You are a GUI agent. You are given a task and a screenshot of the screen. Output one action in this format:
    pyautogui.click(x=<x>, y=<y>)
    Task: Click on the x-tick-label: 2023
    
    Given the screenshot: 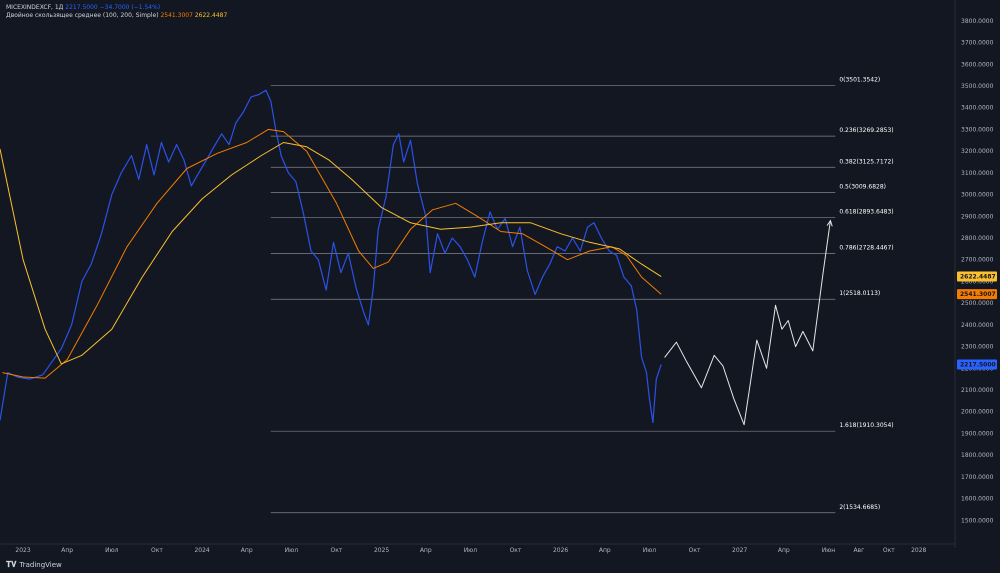 What is the action you would take?
    pyautogui.click(x=22, y=550)
    